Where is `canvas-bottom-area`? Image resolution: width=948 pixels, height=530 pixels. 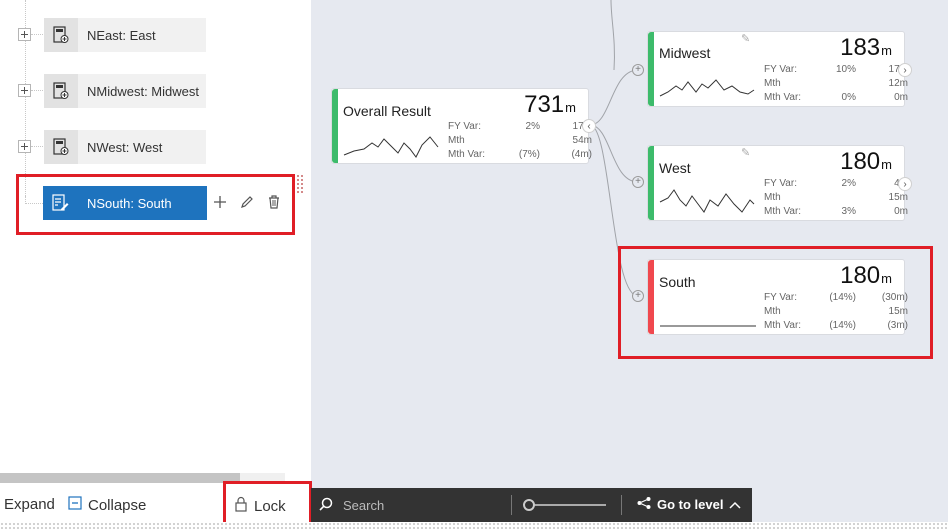 canvas-bottom-area is located at coordinates (850, 505).